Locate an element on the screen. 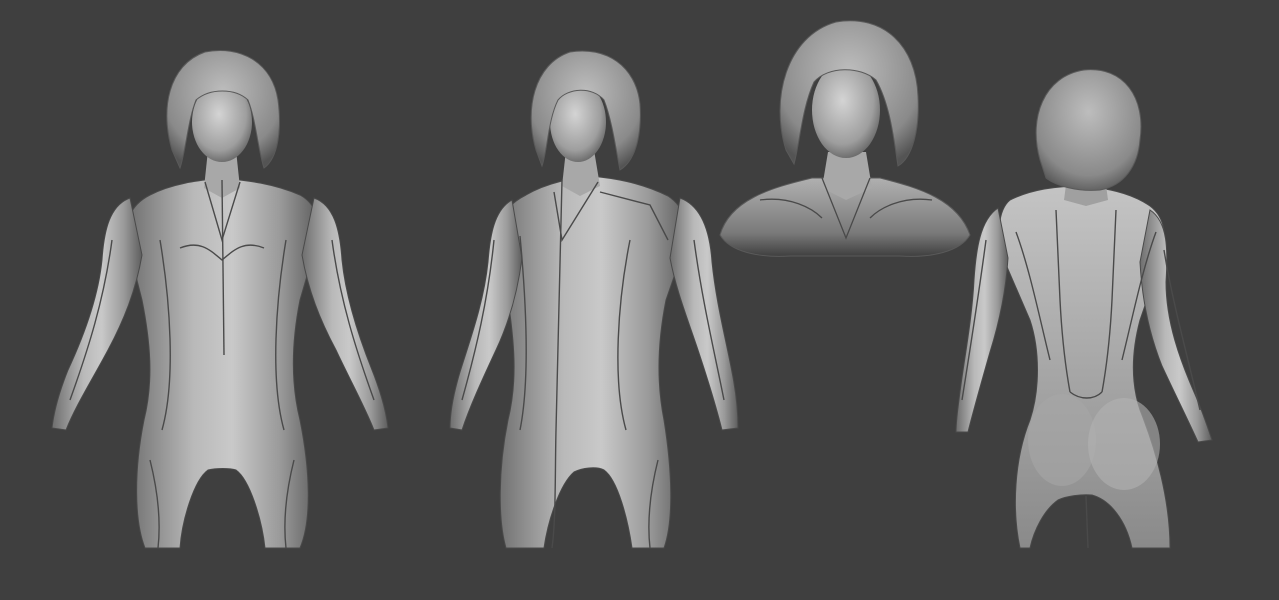 The image size is (1279, 600). bust-closeup-figure is located at coordinates (845, 138).